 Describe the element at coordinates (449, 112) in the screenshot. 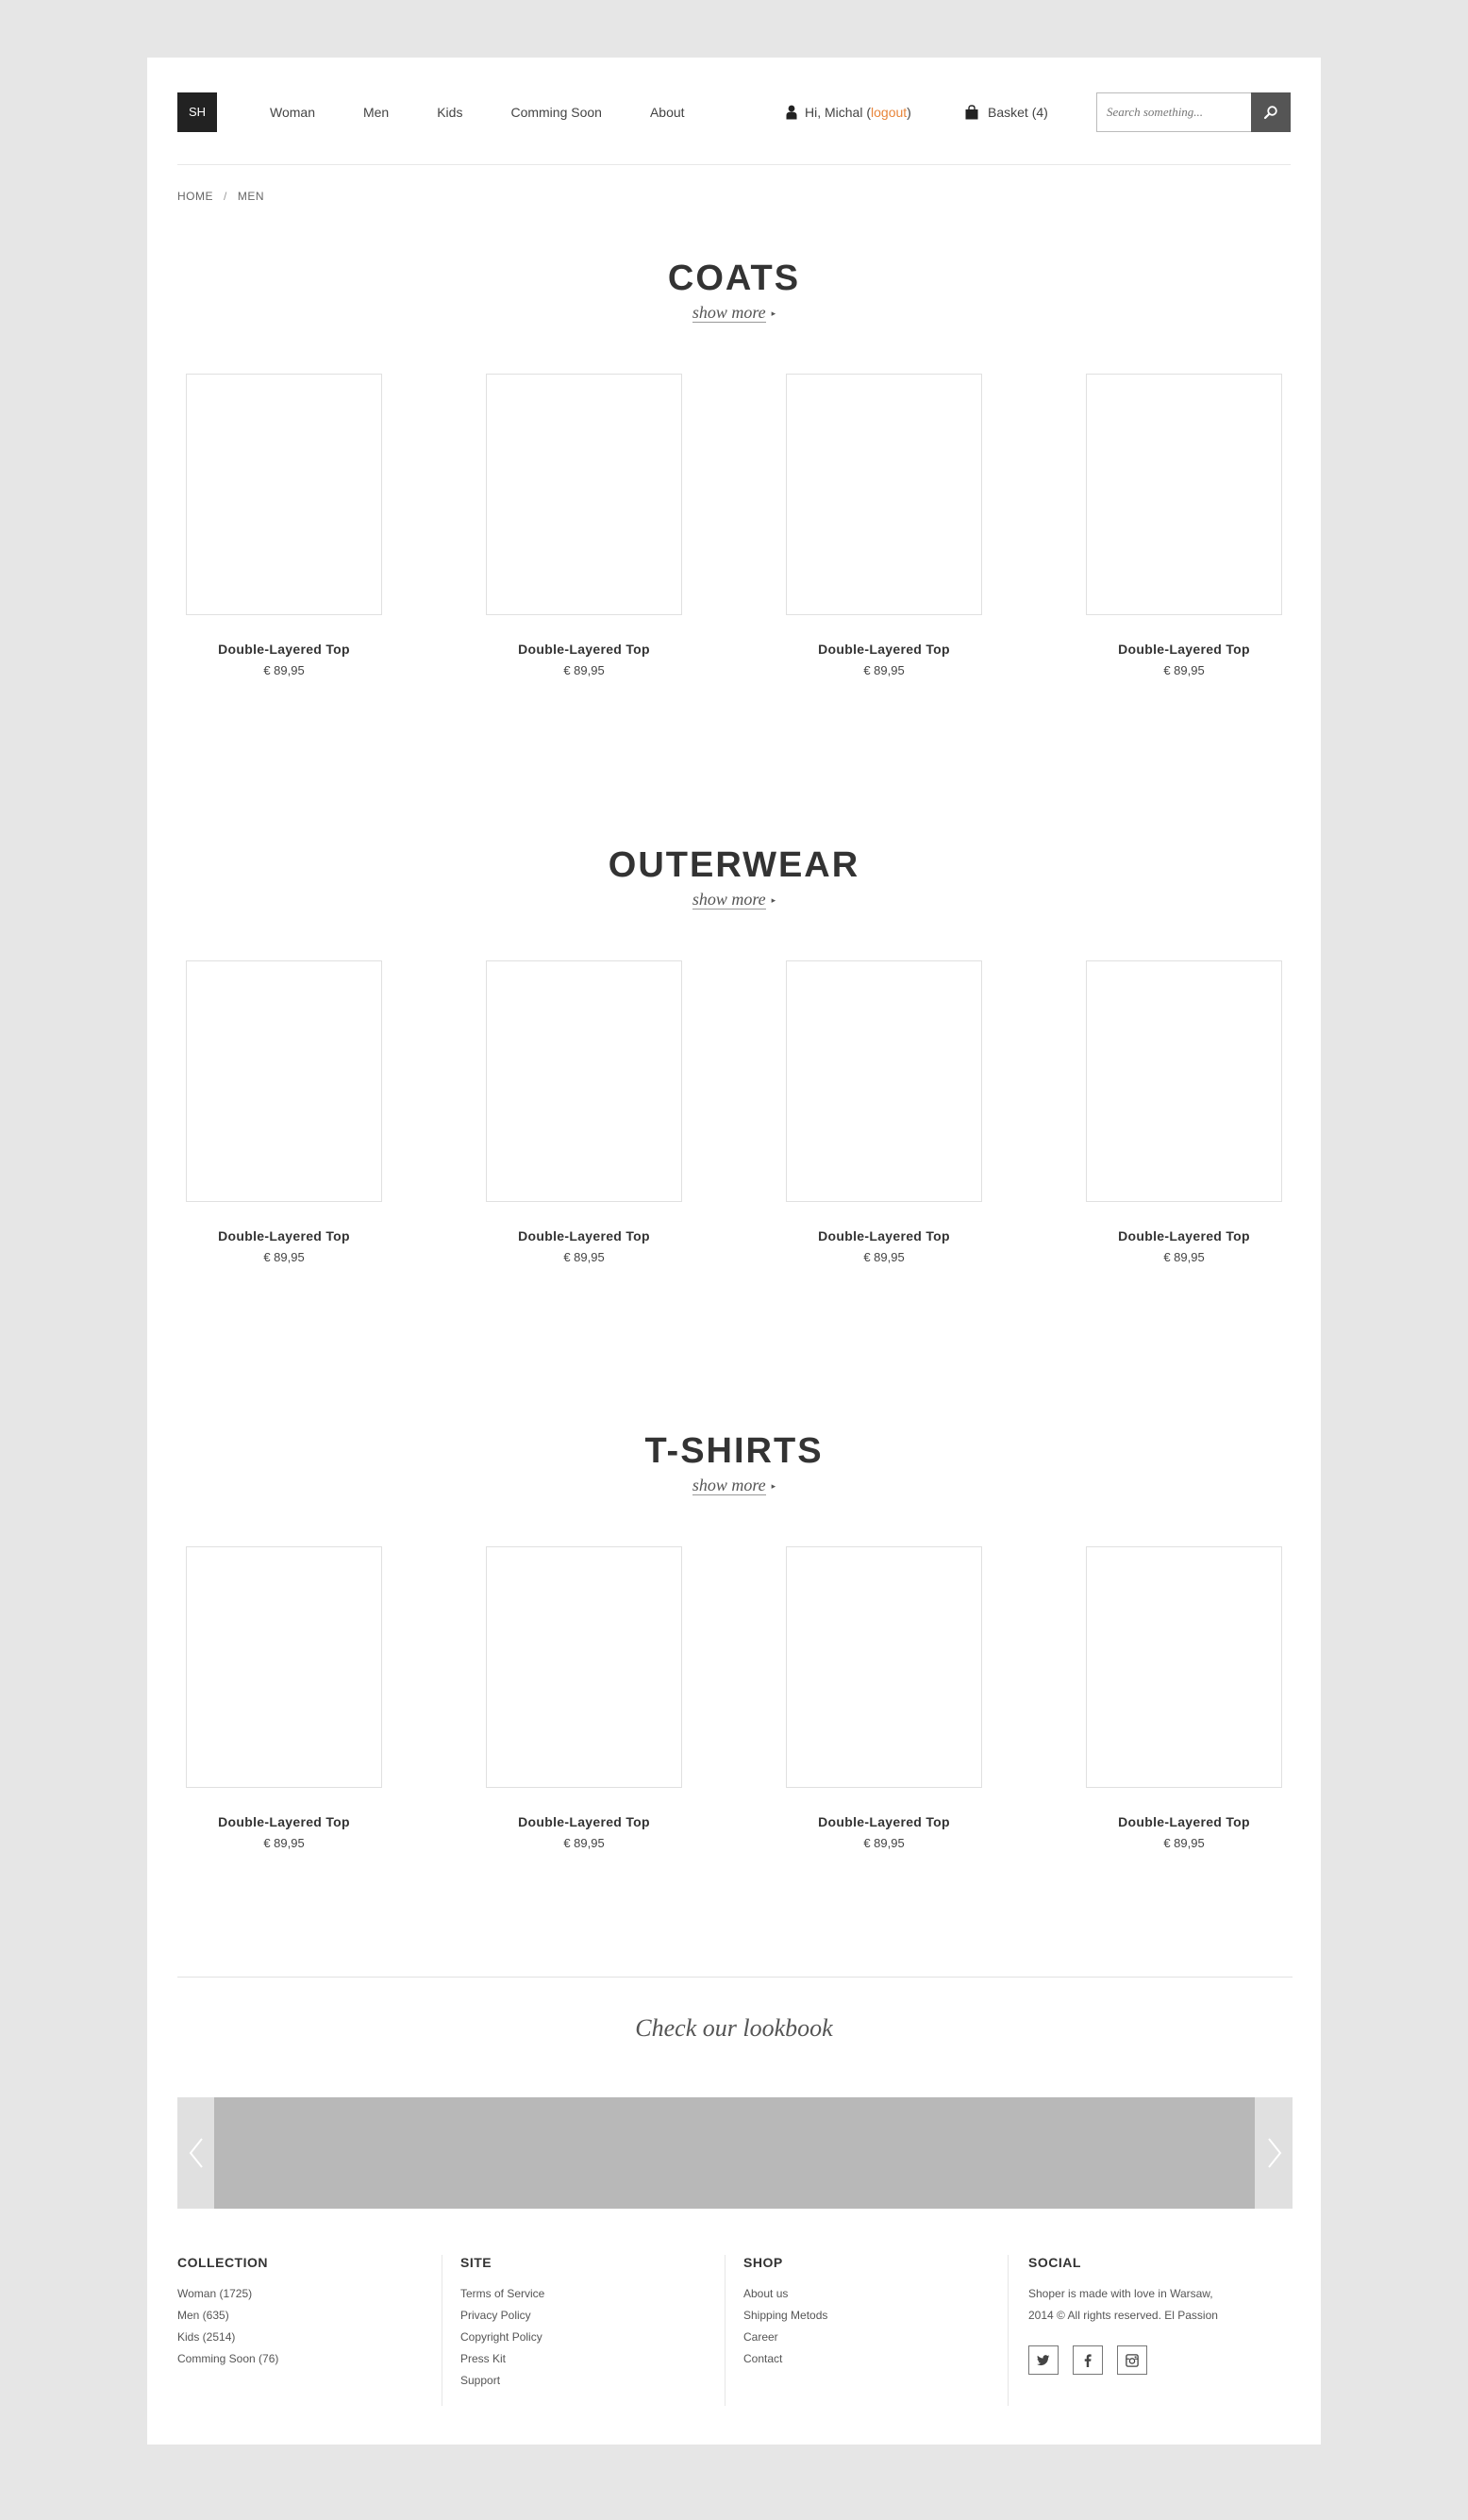

I see `nav-kids: Kids` at that location.